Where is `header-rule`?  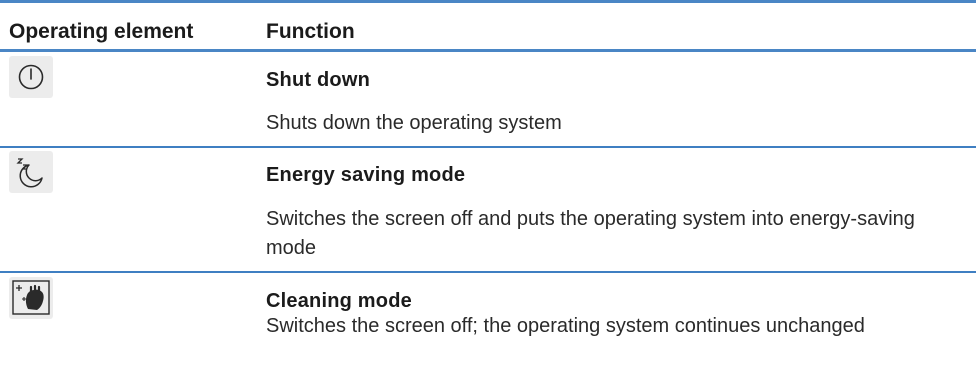 header-rule is located at coordinates (488, 50).